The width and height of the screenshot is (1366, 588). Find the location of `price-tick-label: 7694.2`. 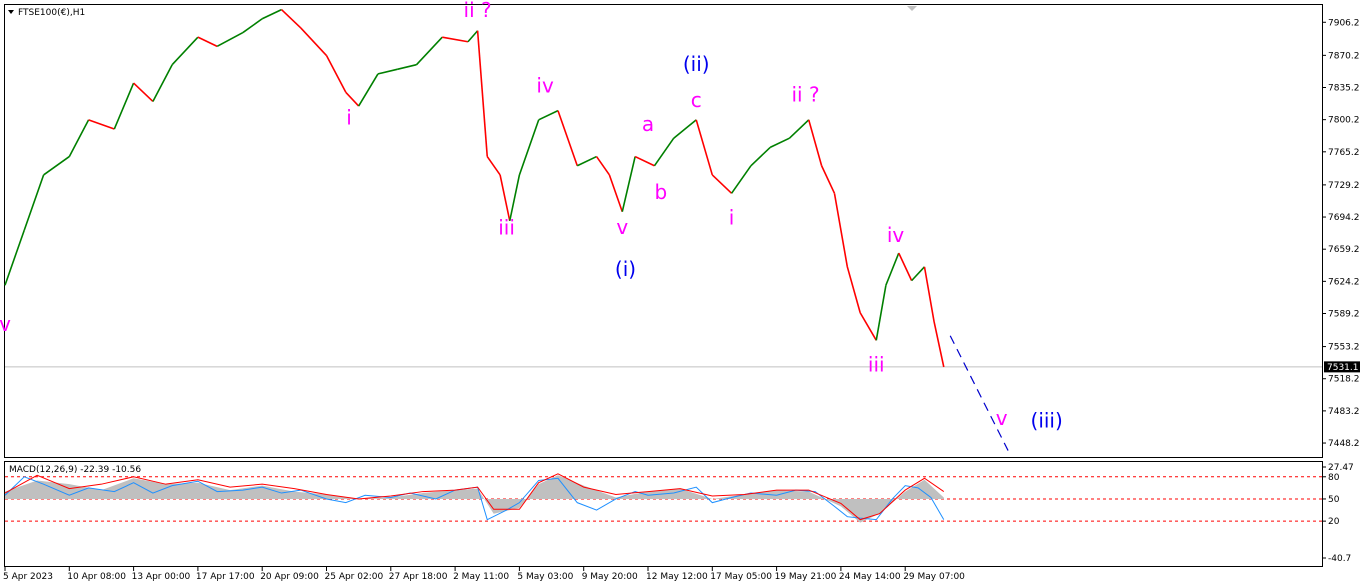

price-tick-label: 7694.2 is located at coordinates (1344, 218).